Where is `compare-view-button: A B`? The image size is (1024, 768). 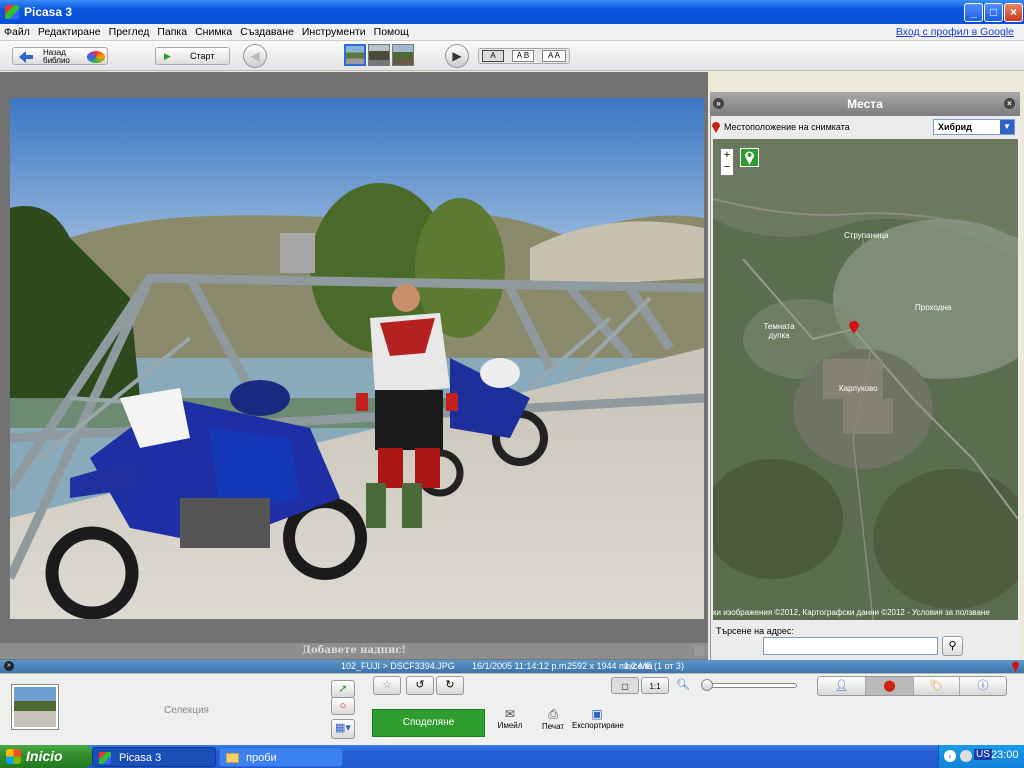 compare-view-button: A B is located at coordinates (523, 56).